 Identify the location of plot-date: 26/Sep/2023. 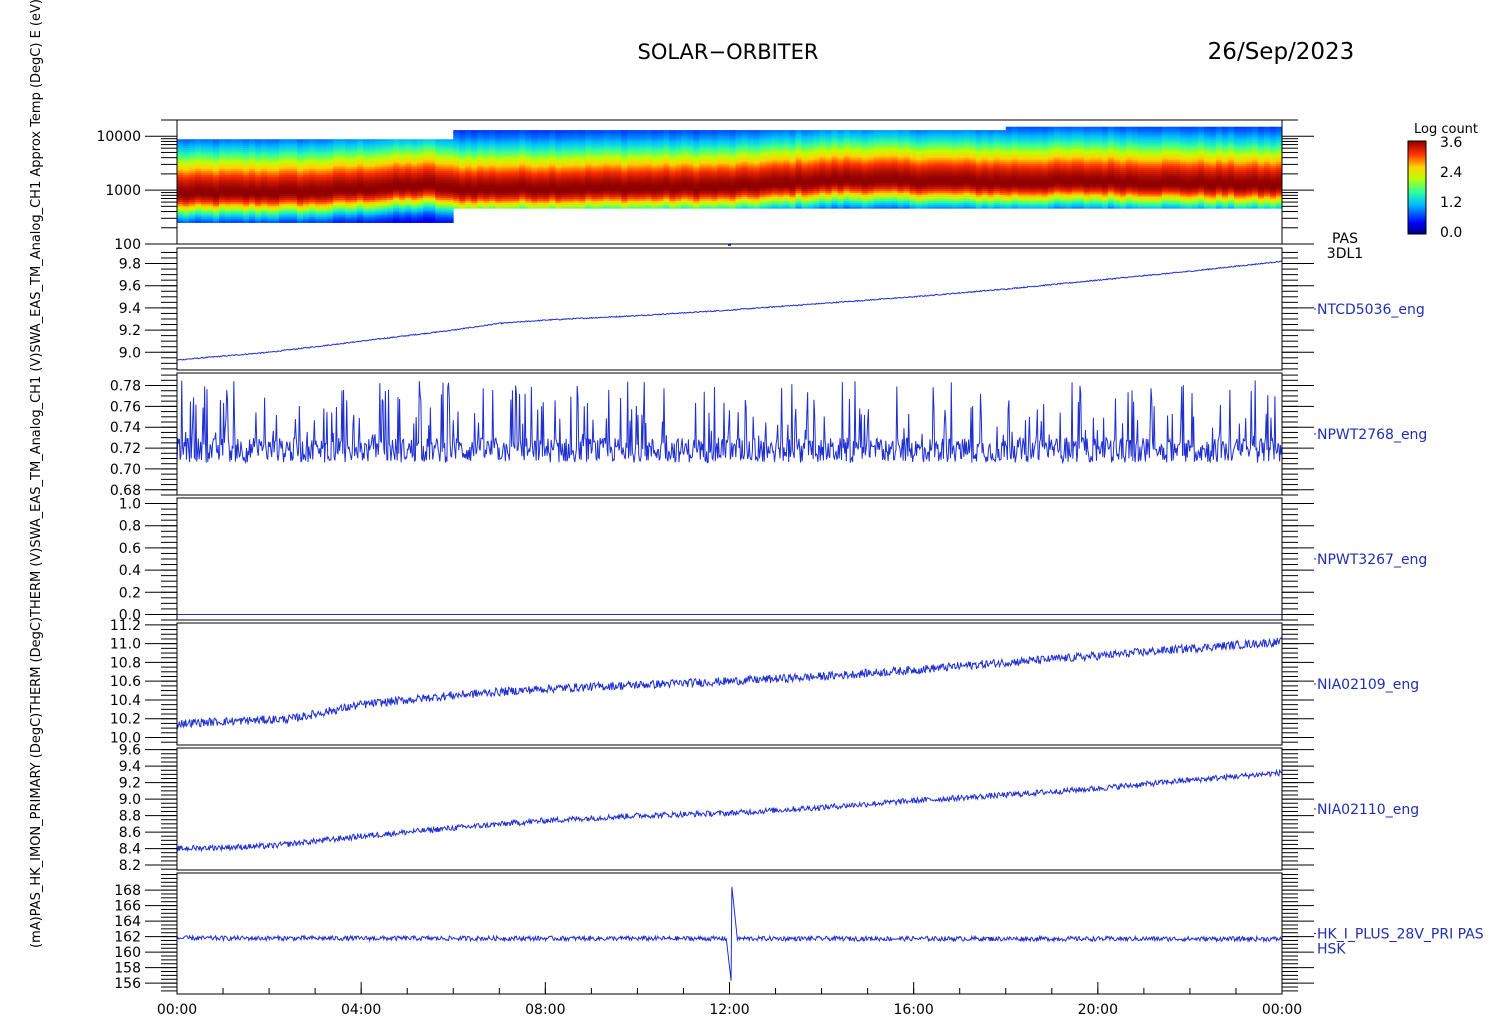
(1281, 52).